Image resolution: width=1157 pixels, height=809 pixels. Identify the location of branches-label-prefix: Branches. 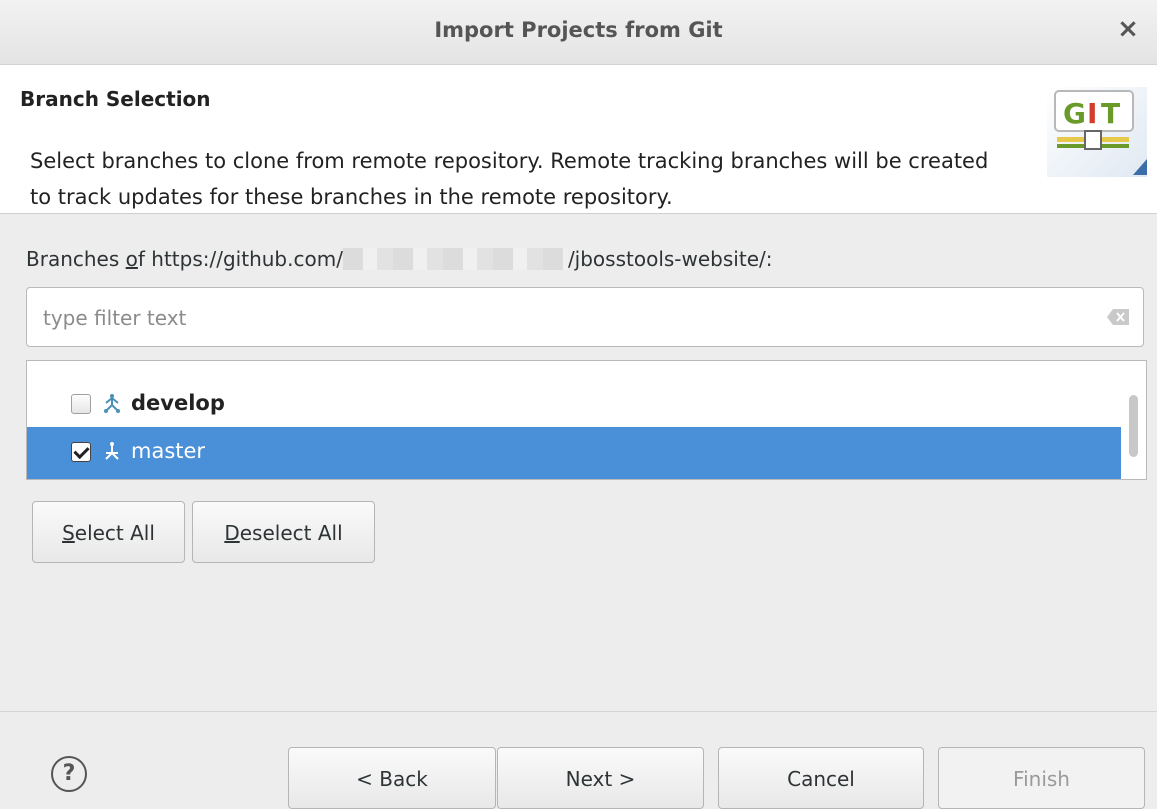
(76, 259).